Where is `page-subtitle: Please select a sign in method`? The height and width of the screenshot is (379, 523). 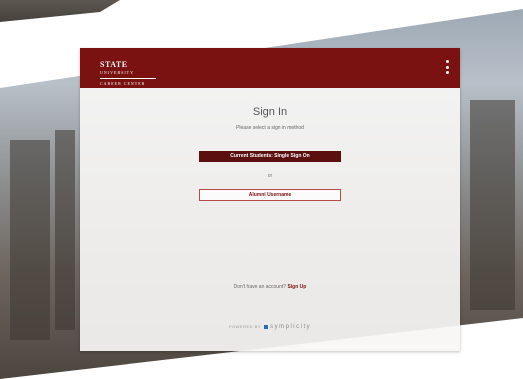 page-subtitle: Please select a sign in method is located at coordinates (270, 128).